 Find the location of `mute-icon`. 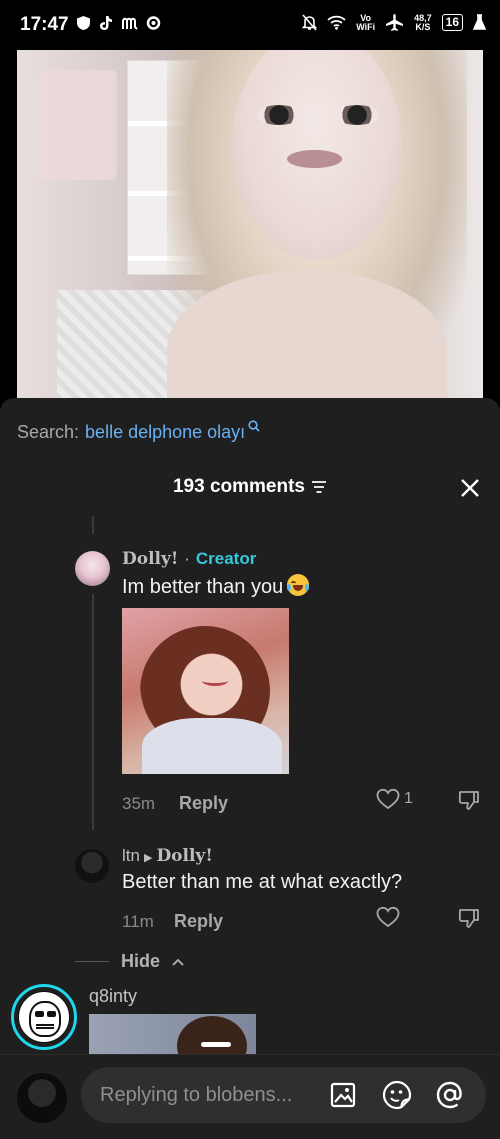

mute-icon is located at coordinates (310, 22).